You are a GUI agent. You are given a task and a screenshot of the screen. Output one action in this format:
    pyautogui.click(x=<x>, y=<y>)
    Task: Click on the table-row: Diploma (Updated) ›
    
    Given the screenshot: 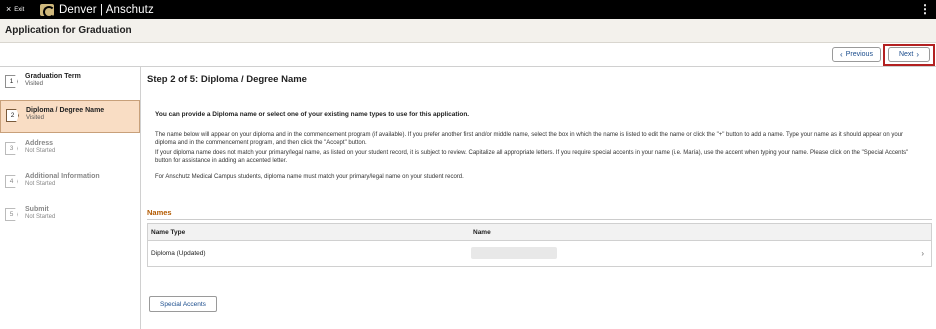 What is the action you would take?
    pyautogui.click(x=539, y=253)
    